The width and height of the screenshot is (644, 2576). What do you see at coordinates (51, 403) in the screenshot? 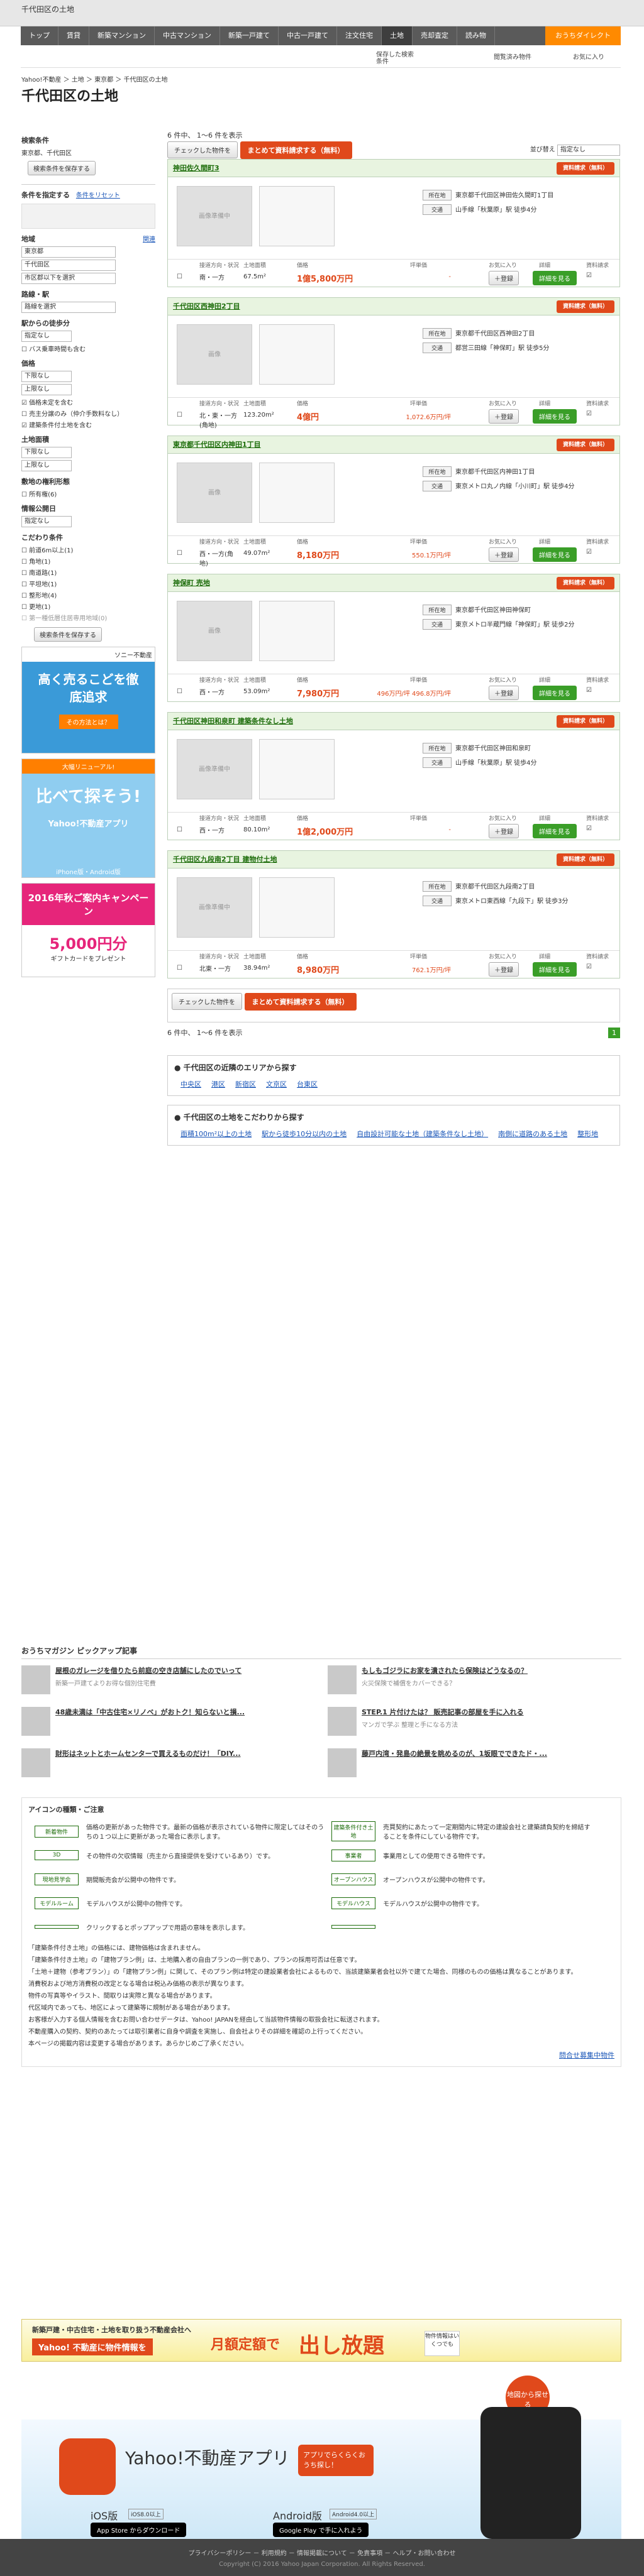
I see `price-undecided-checkbox: 価格未定を含む` at bounding box center [51, 403].